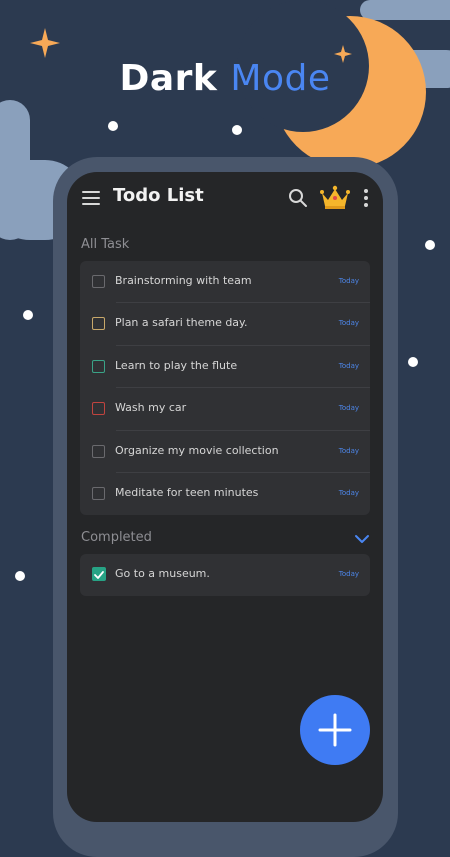  What do you see at coordinates (176, 365) in the screenshot?
I see `task-title: Learn to play the flute` at bounding box center [176, 365].